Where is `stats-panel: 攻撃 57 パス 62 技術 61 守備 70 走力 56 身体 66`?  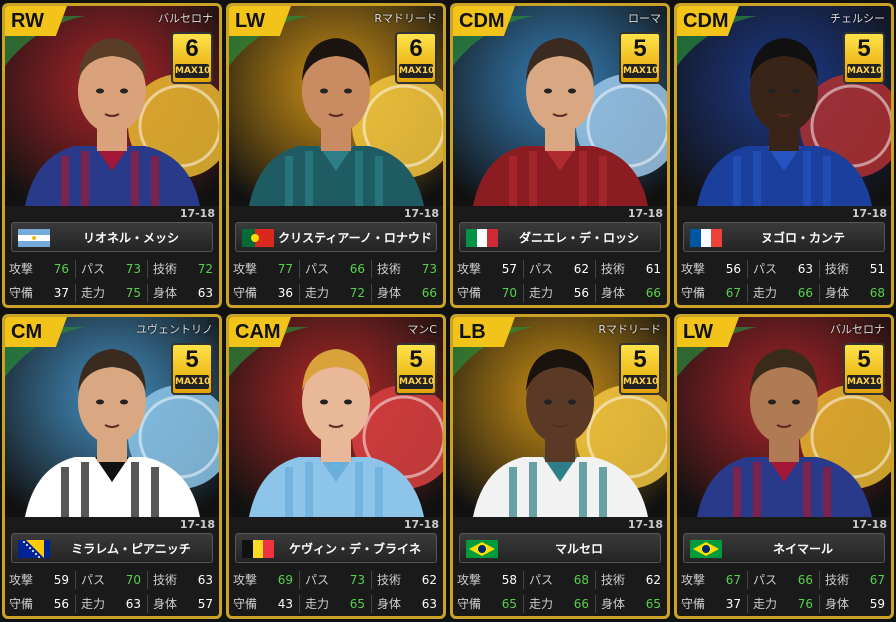
stats-panel: 攻撃 57 パス 62 技術 61 守備 70 走力 56 身体 66 is located at coordinates (560, 281).